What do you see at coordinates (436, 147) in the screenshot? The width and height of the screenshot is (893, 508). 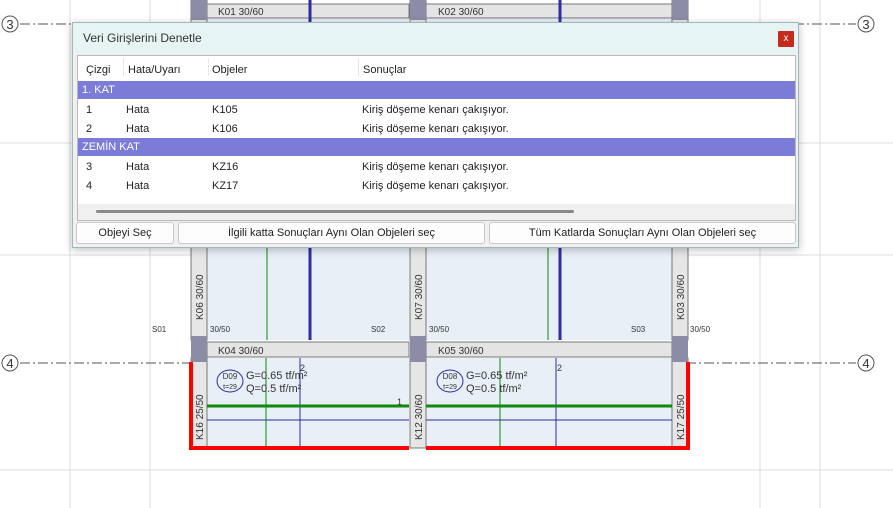 I see `group-row: ZEMİN KAT` at bounding box center [436, 147].